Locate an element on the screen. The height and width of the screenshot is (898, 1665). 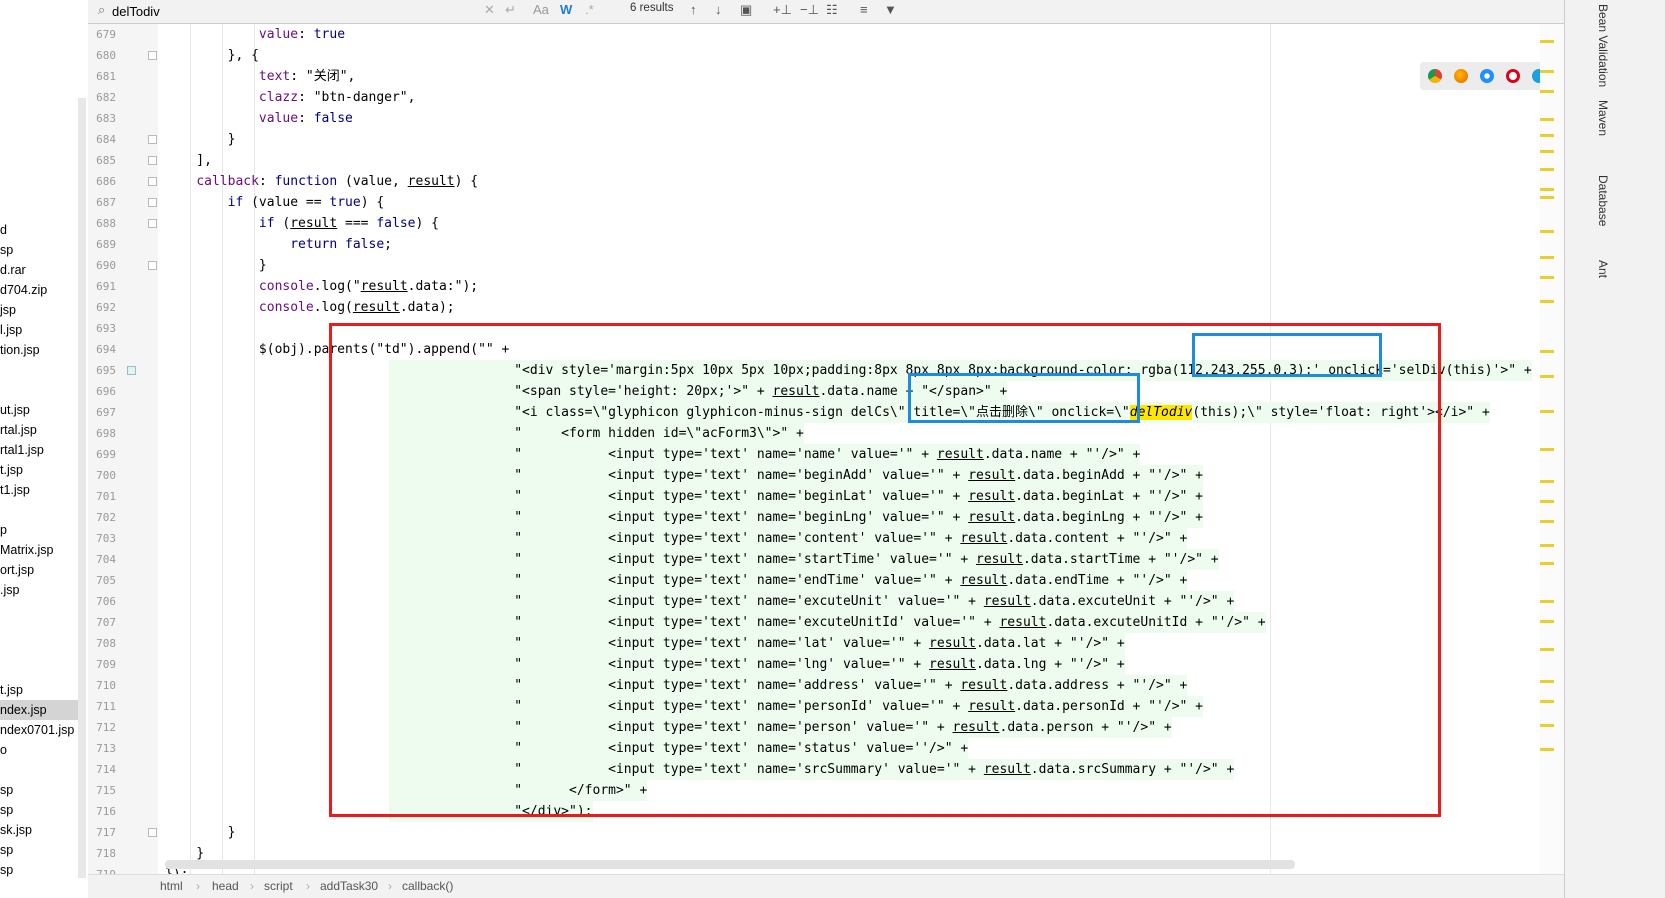
filter-icon: ▼ is located at coordinates (890, 9).